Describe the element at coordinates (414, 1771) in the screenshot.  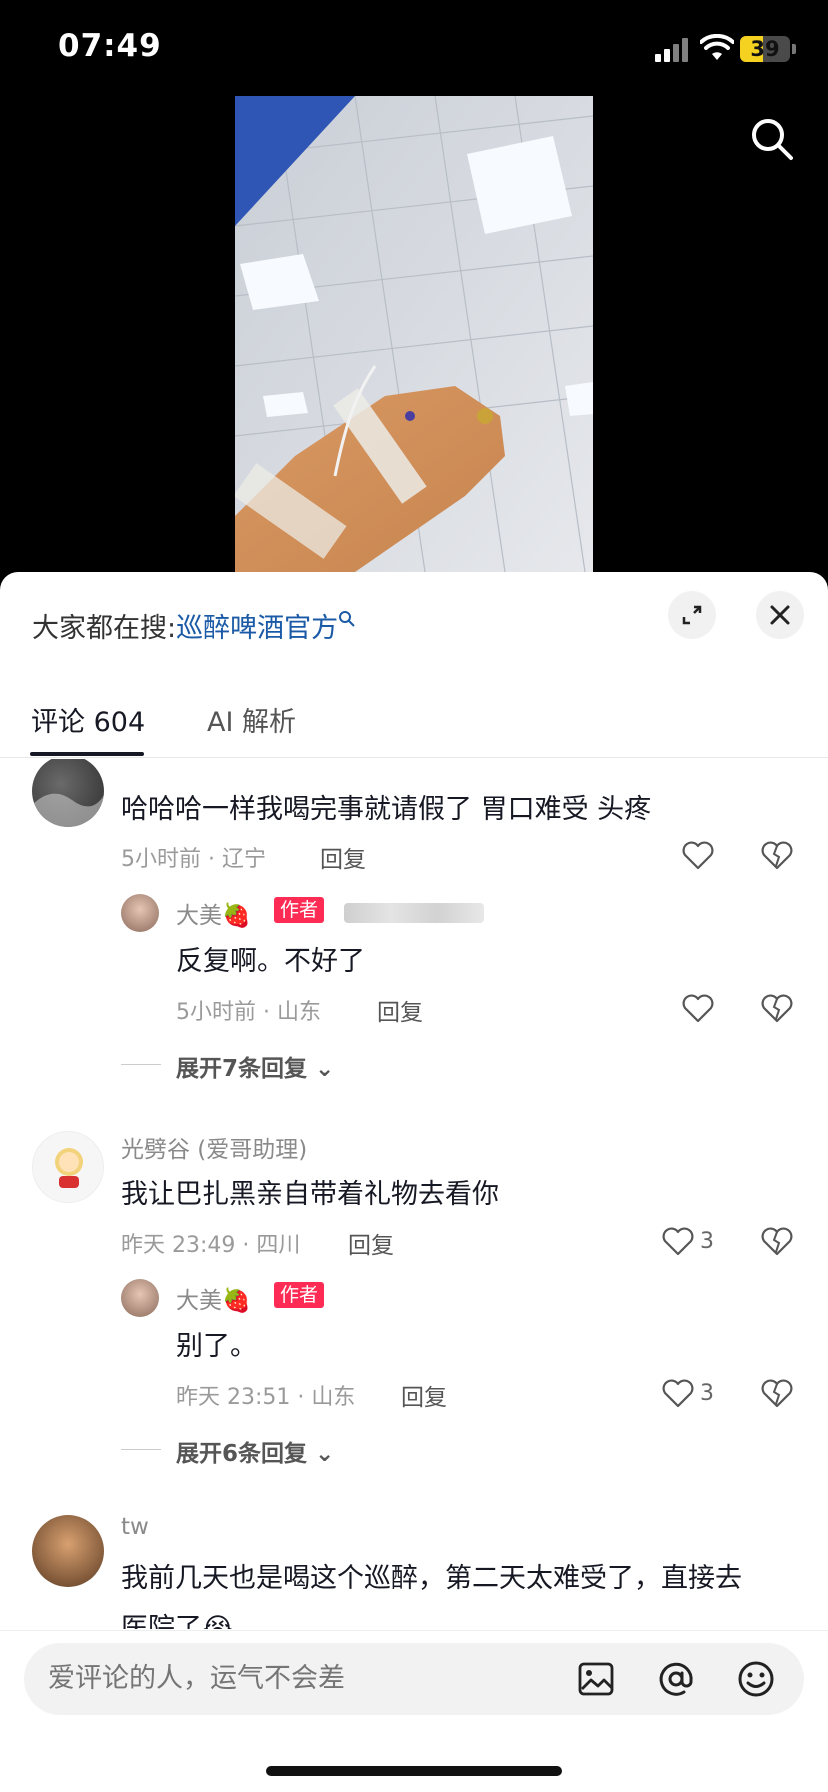
I see `home-indicator` at that location.